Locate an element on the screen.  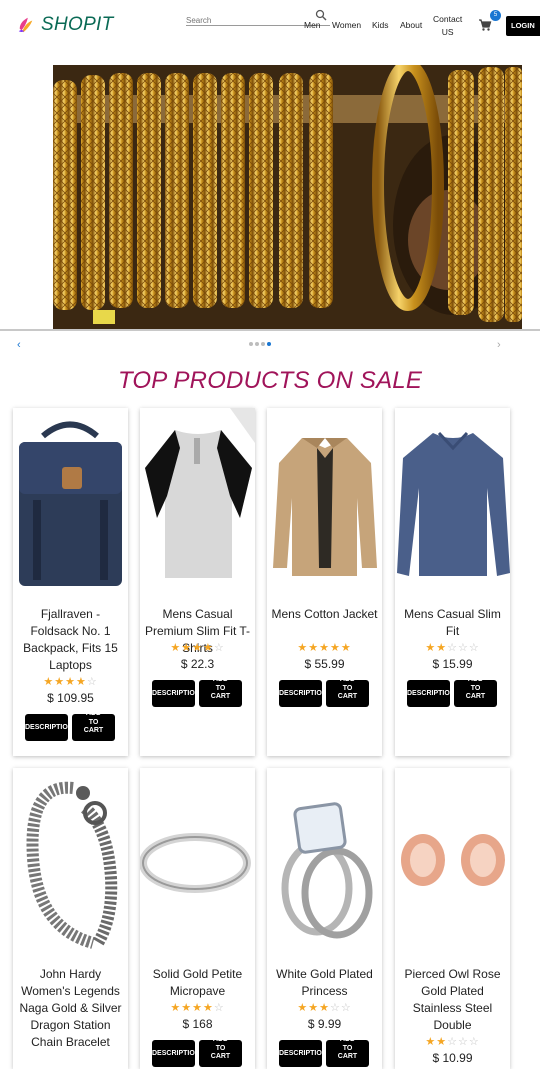
product-price: $ 55.99 is located at coordinates (324, 664).